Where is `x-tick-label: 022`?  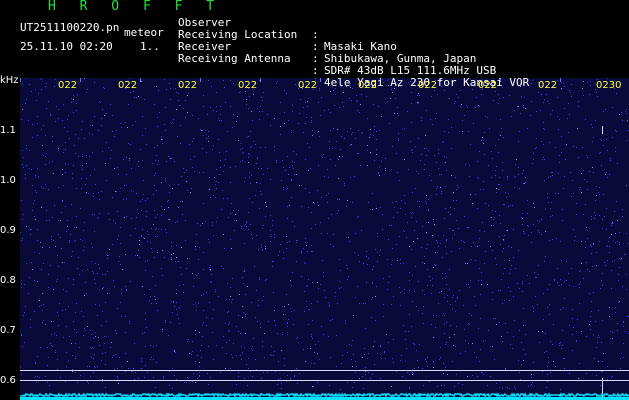 x-tick-label: 022 is located at coordinates (428, 85).